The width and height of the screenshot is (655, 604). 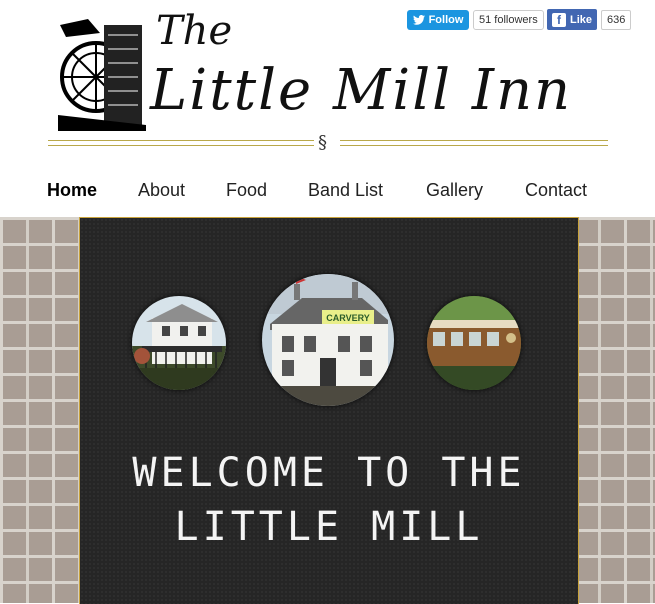 What do you see at coordinates (558, 19) in the screenshot?
I see `facebook-icon: f` at bounding box center [558, 19].